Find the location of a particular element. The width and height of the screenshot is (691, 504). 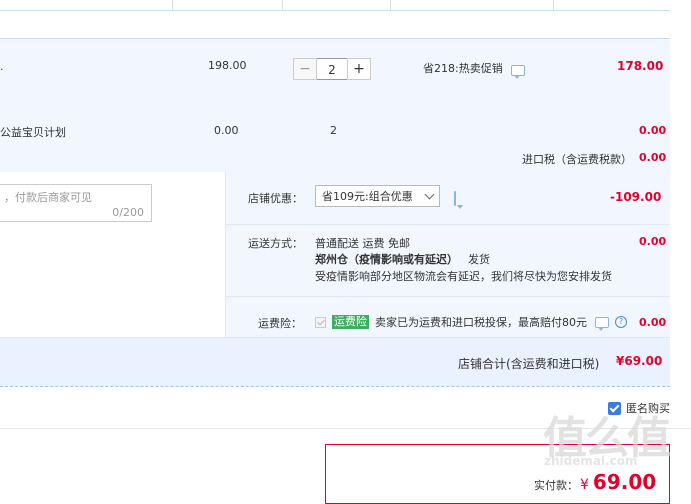

promo-message-icon is located at coordinates (517, 71).